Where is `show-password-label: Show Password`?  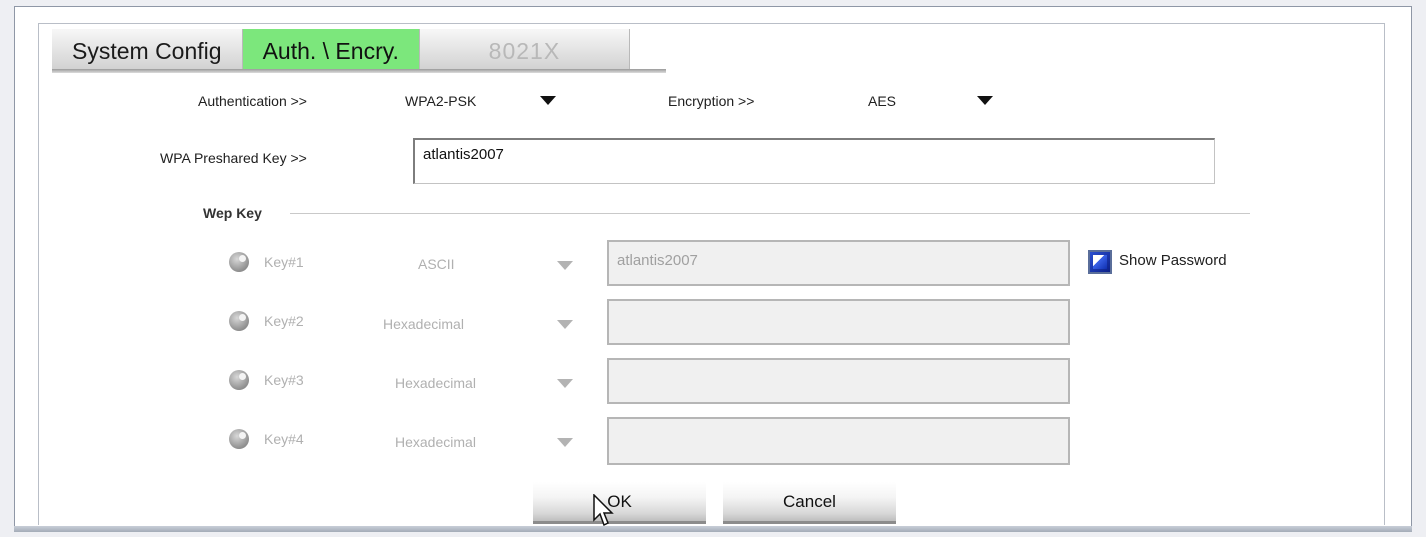
show-password-label: Show Password is located at coordinates (1173, 260).